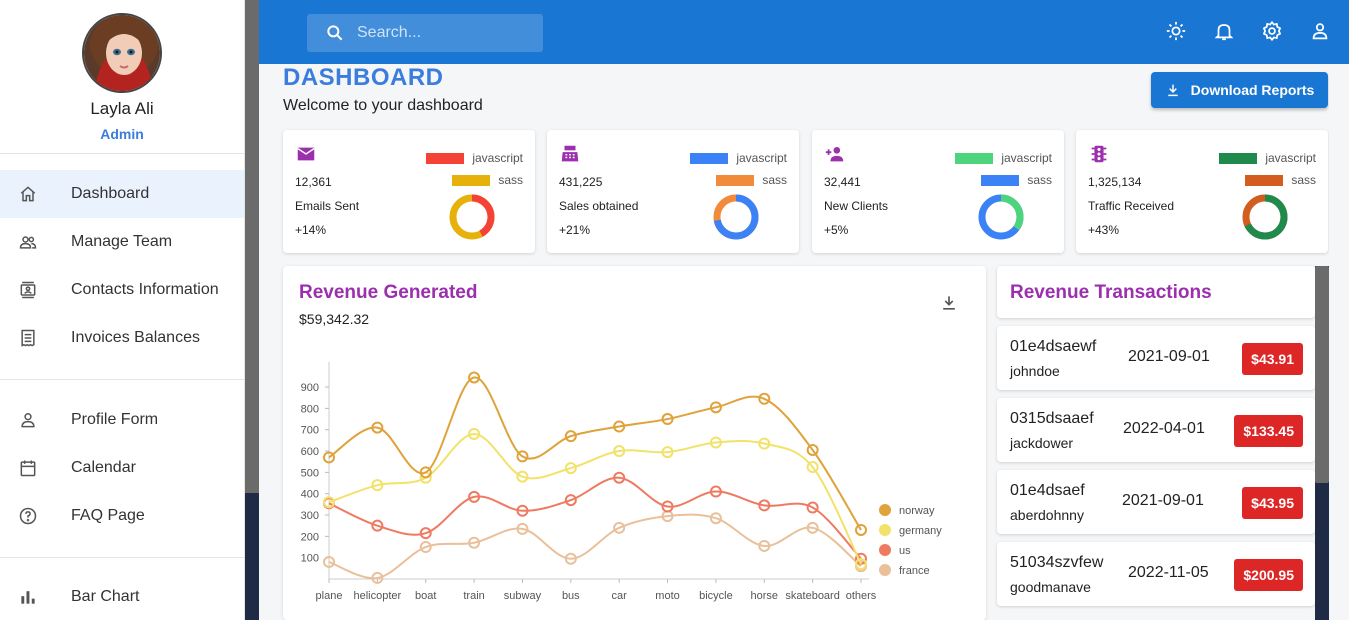 The width and height of the screenshot is (1349, 620). Describe the element at coordinates (310, 388) in the screenshot. I see `y-tick-label: 900` at that location.